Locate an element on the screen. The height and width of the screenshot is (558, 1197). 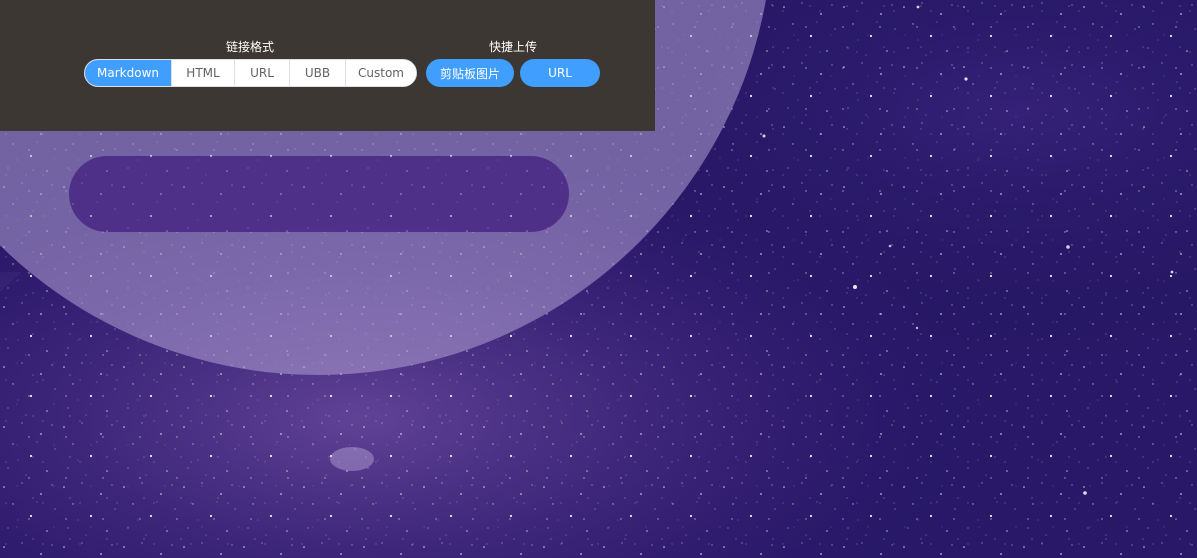
format-option-markdown: Markdown is located at coordinates (128, 73).